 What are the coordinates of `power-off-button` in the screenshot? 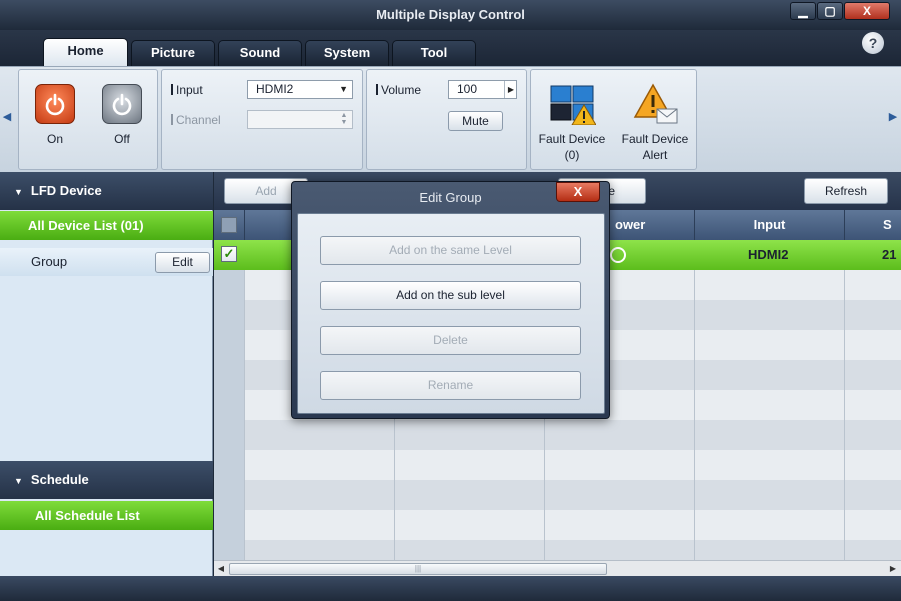 It's located at (122, 104).